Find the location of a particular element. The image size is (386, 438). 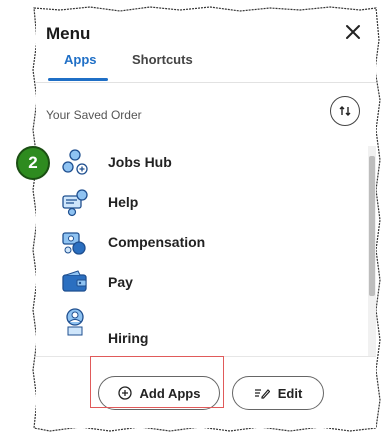

app-item-hiring: Hiring is located at coordinates (200, 324).